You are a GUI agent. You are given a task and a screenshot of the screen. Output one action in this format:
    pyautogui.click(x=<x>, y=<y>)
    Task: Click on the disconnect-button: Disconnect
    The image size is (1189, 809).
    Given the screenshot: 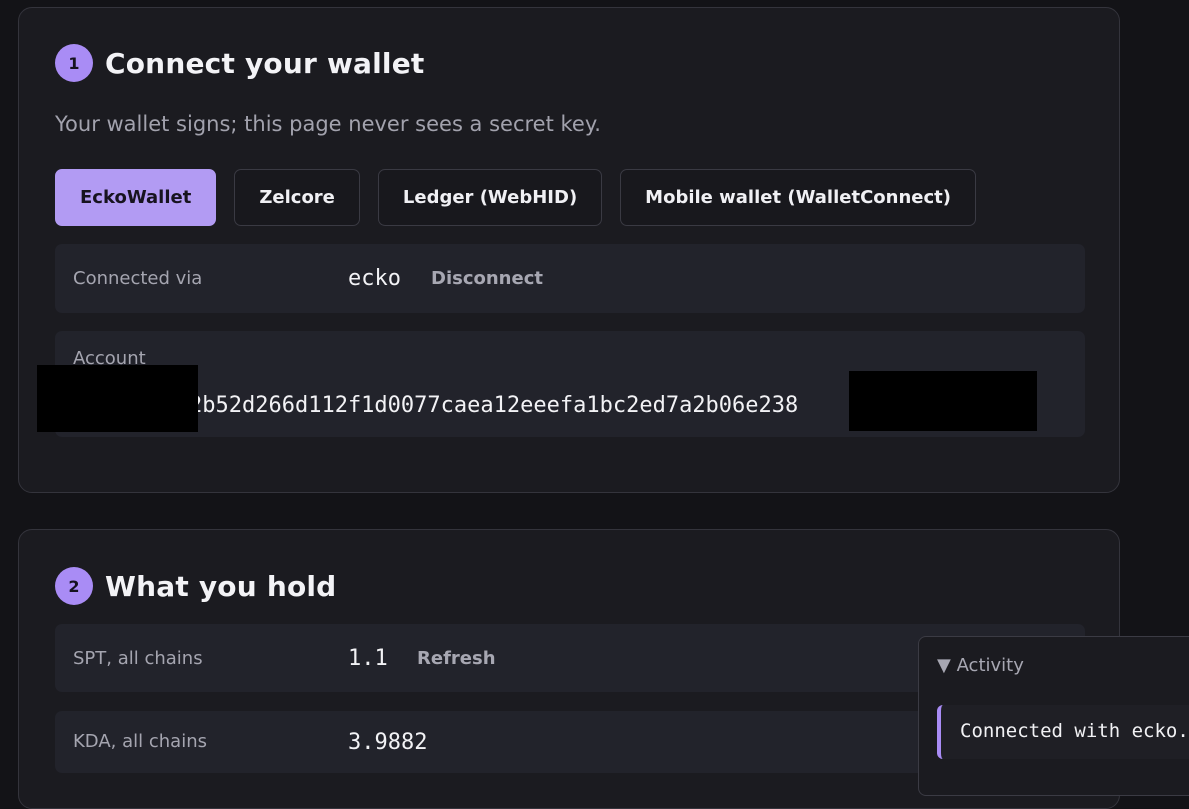 What is the action you would take?
    pyautogui.click(x=487, y=278)
    